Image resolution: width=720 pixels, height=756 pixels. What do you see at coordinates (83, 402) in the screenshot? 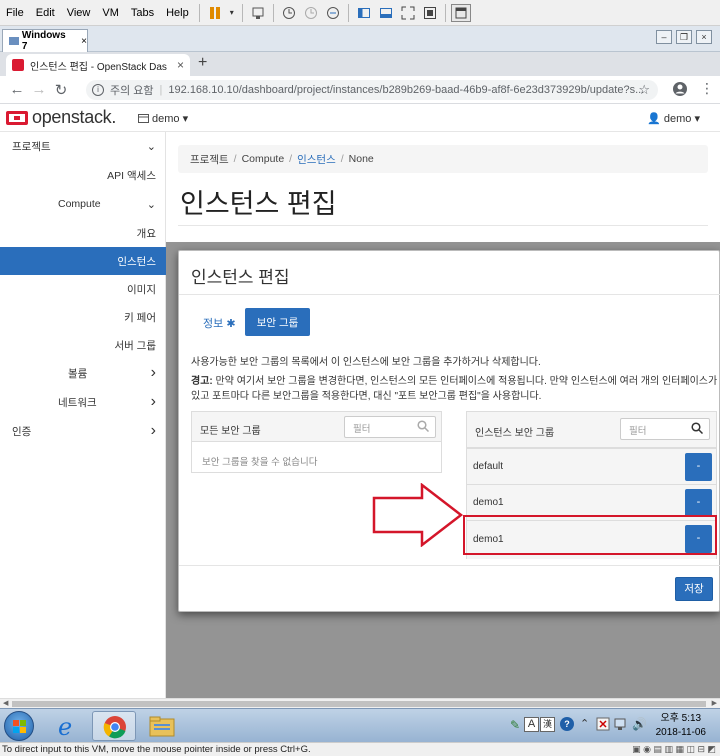
I see `sidebar-item-network: 네트워크 ›` at bounding box center [83, 402].